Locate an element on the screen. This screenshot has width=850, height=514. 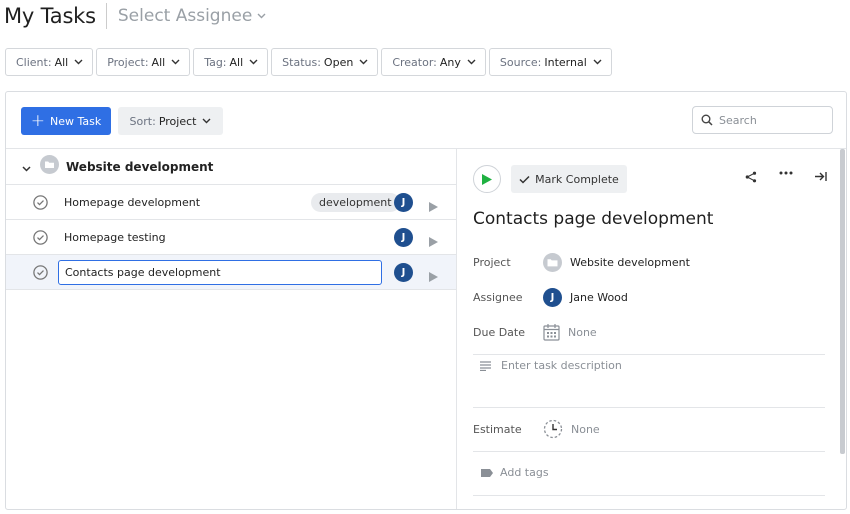
filter-project: Project: All is located at coordinates (143, 62).